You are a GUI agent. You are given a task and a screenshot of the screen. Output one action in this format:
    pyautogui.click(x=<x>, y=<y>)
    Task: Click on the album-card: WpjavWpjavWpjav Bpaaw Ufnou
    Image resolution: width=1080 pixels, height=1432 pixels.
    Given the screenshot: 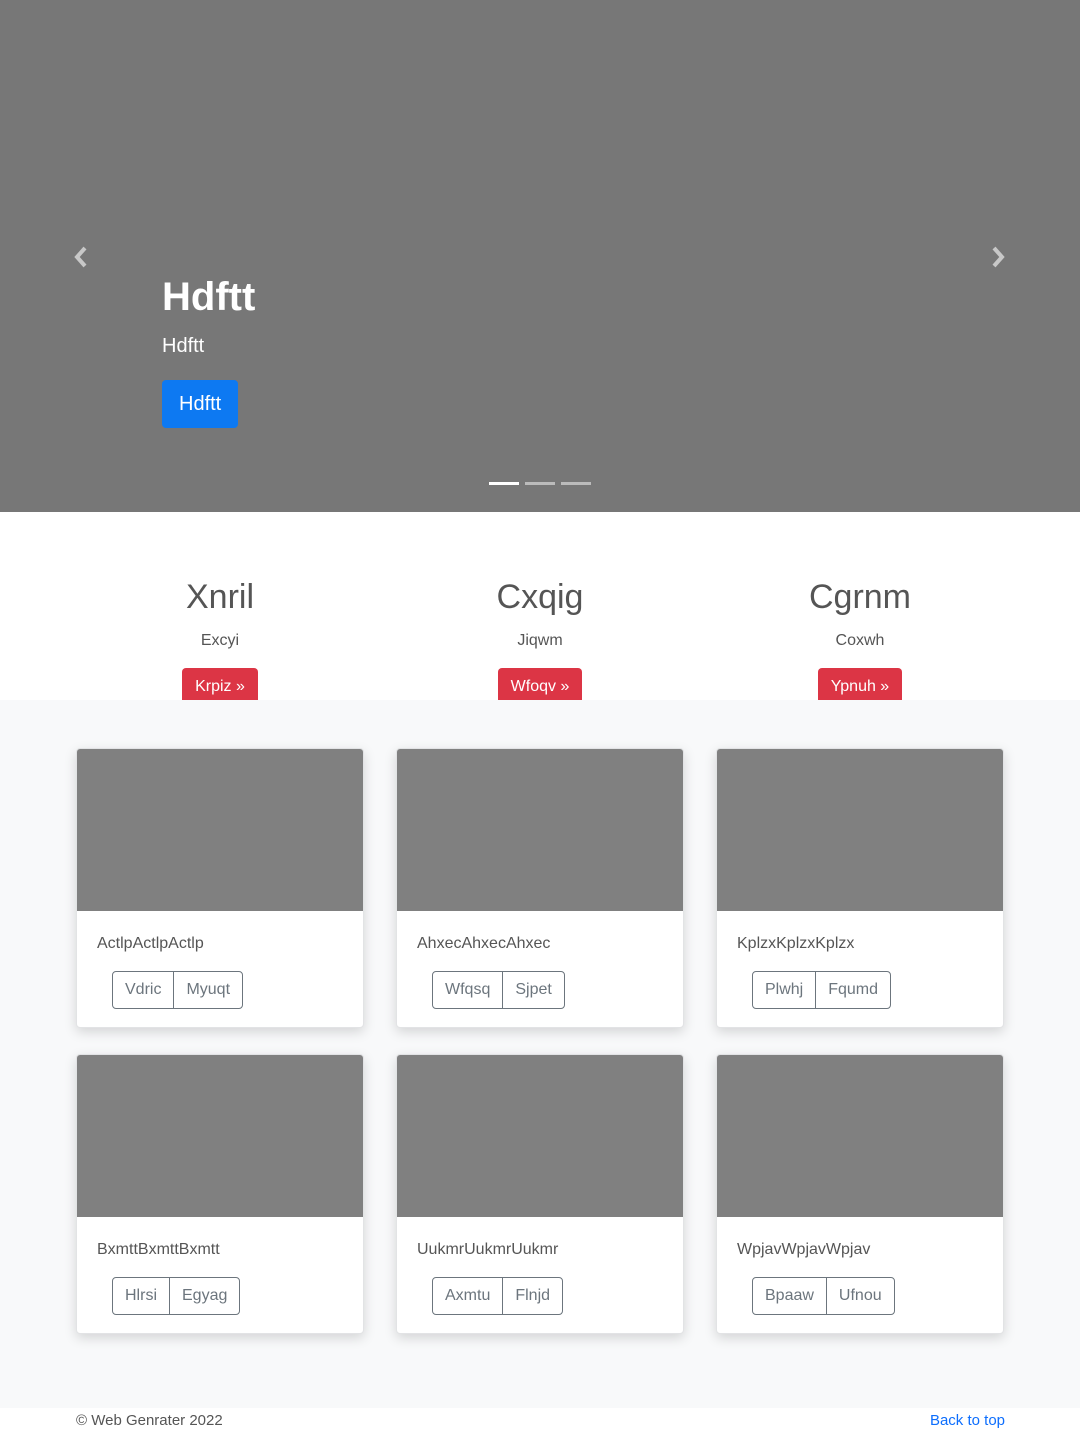 What is the action you would take?
    pyautogui.click(x=860, y=1194)
    